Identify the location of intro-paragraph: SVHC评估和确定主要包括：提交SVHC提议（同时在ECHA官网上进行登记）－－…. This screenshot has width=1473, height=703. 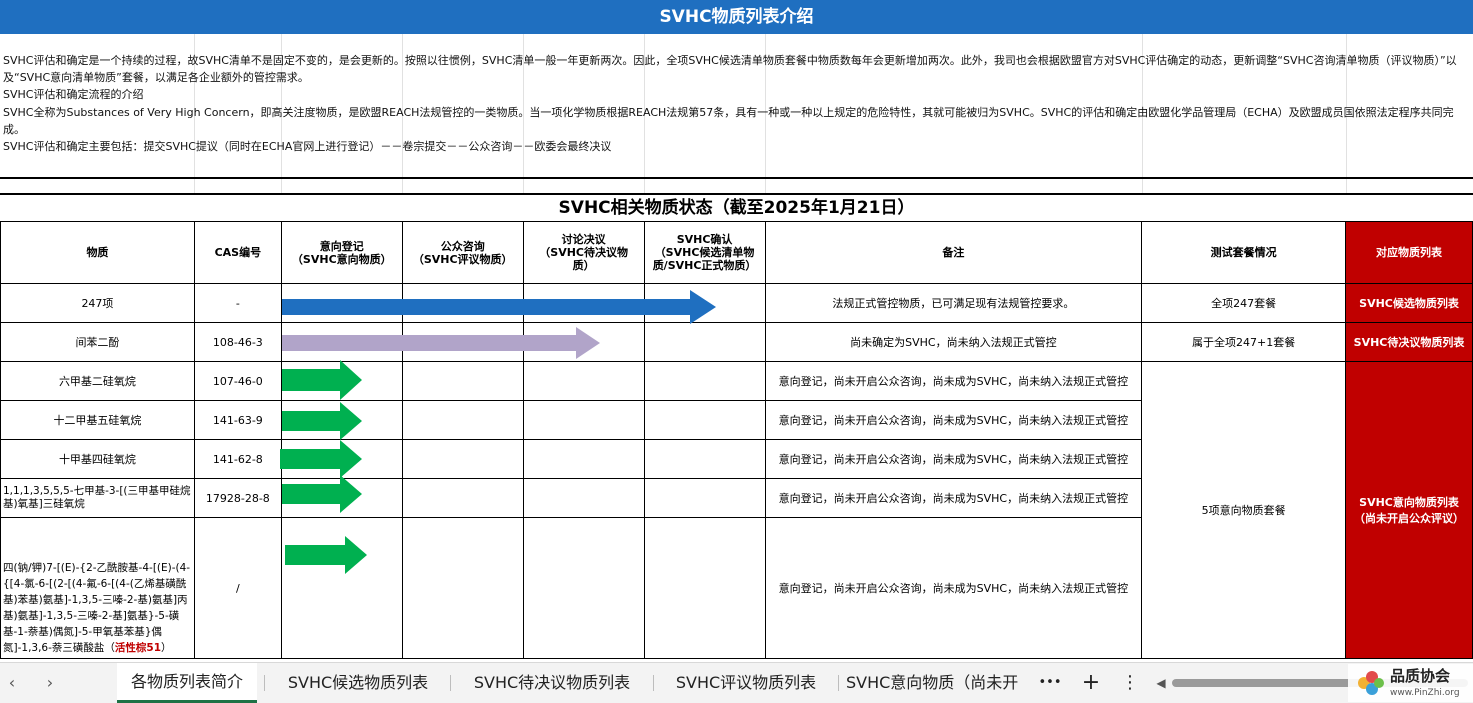
(307, 147).